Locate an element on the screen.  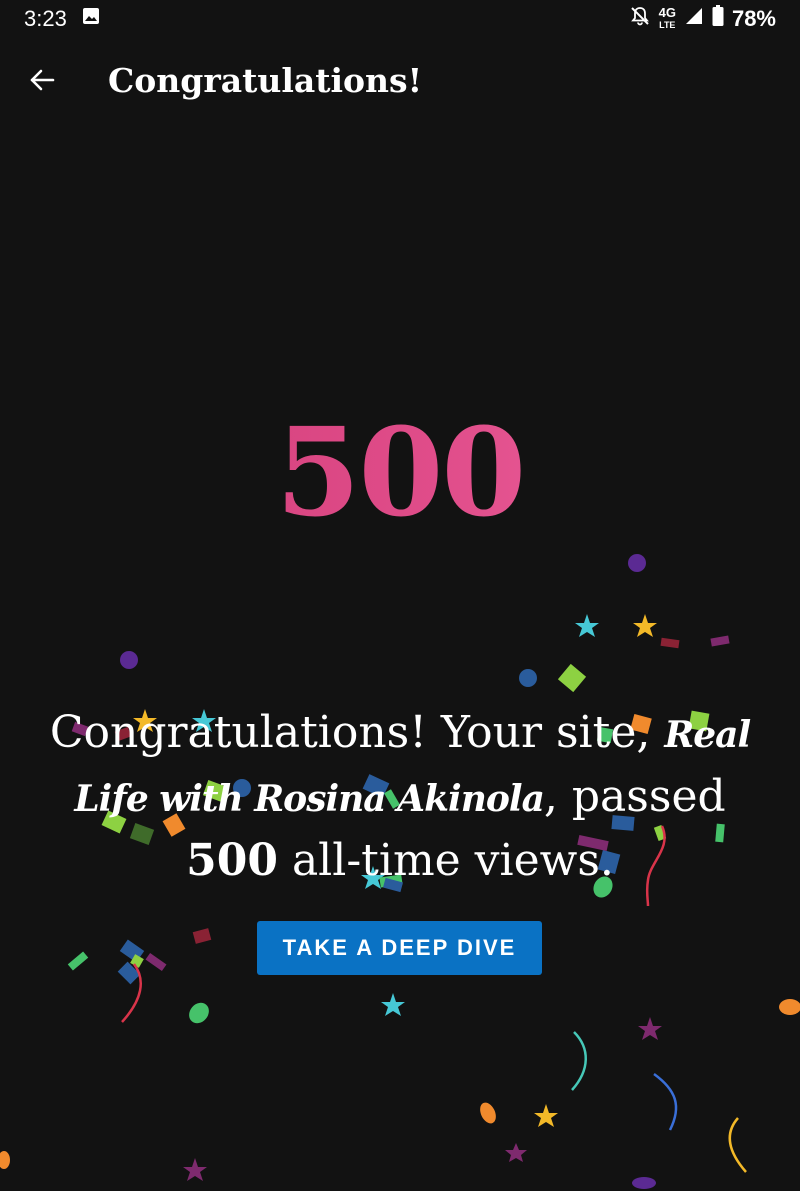
message-suffix: all-time views. is located at coordinates (445, 860).